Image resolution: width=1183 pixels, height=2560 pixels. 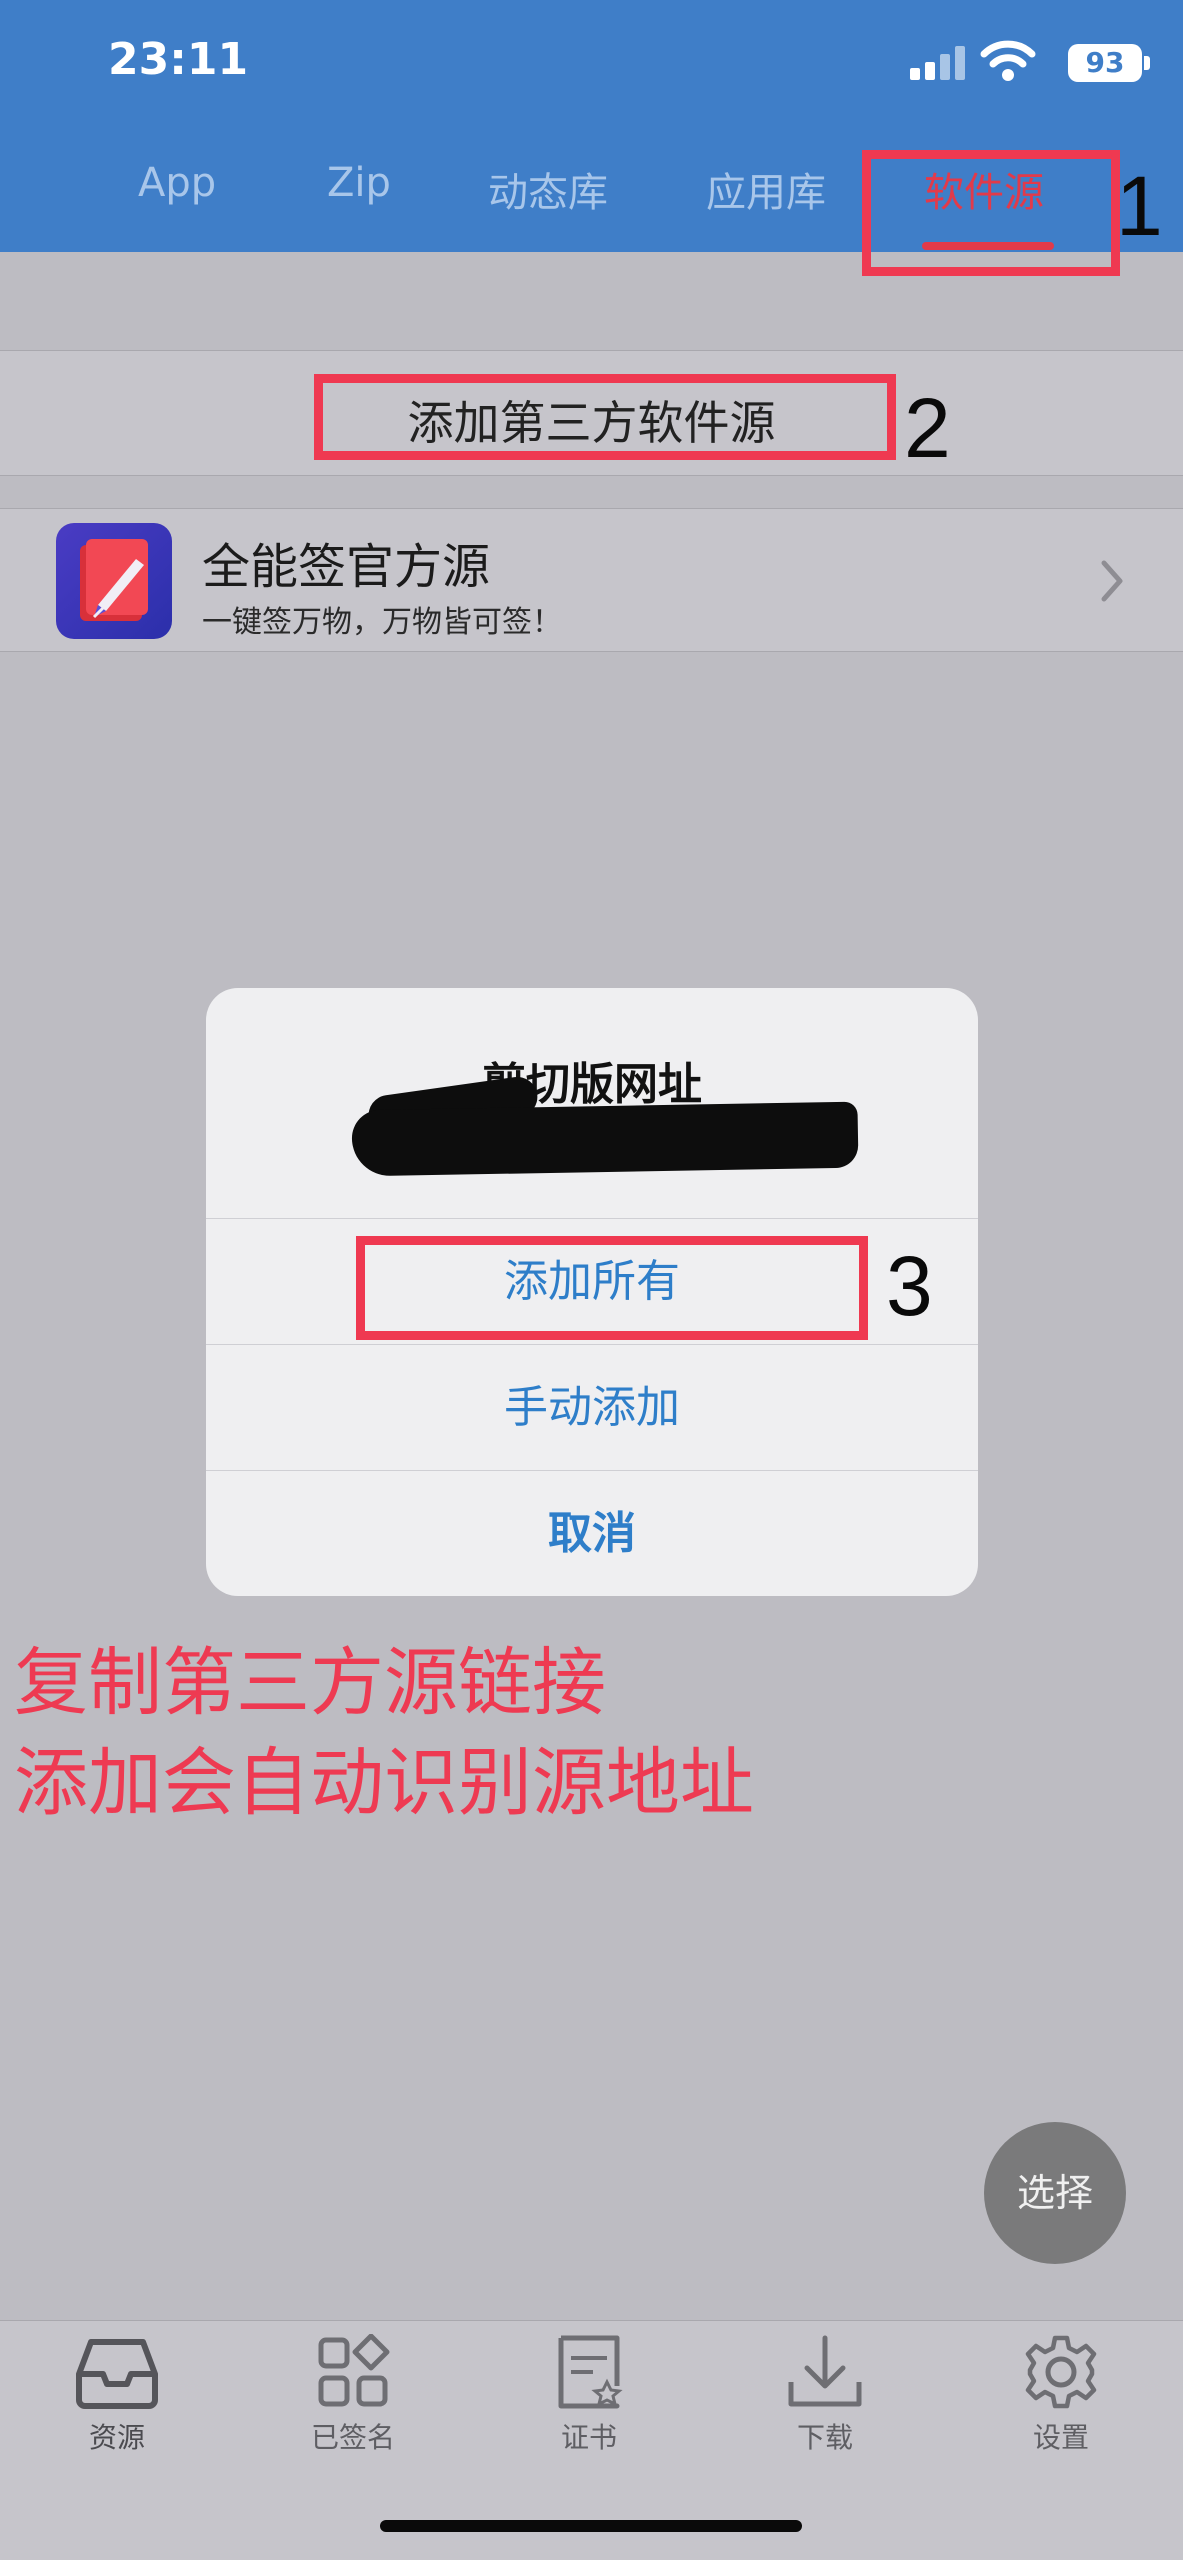 What do you see at coordinates (1055, 2193) in the screenshot?
I see `select-button: 选择` at bounding box center [1055, 2193].